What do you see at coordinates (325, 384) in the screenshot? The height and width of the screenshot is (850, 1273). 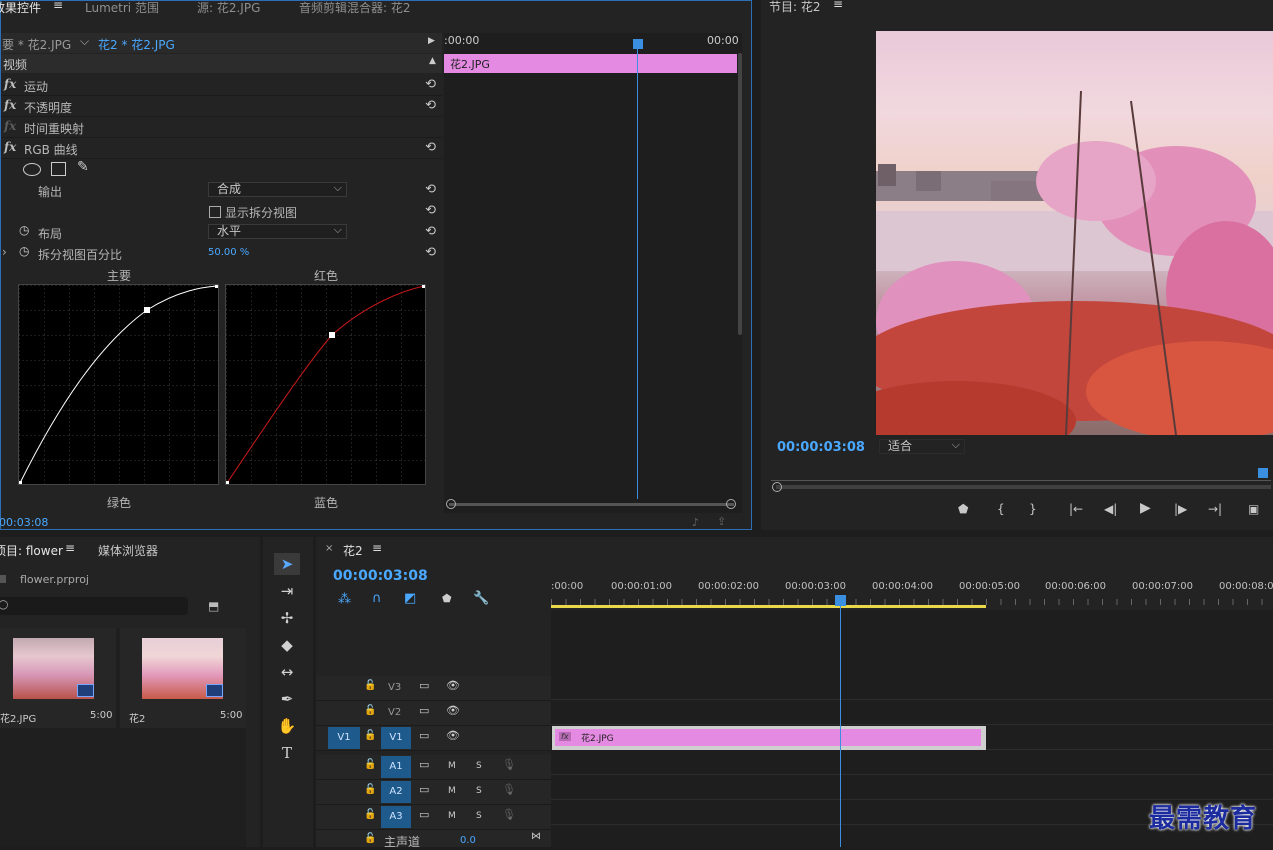 I see `red-curve-graph` at bounding box center [325, 384].